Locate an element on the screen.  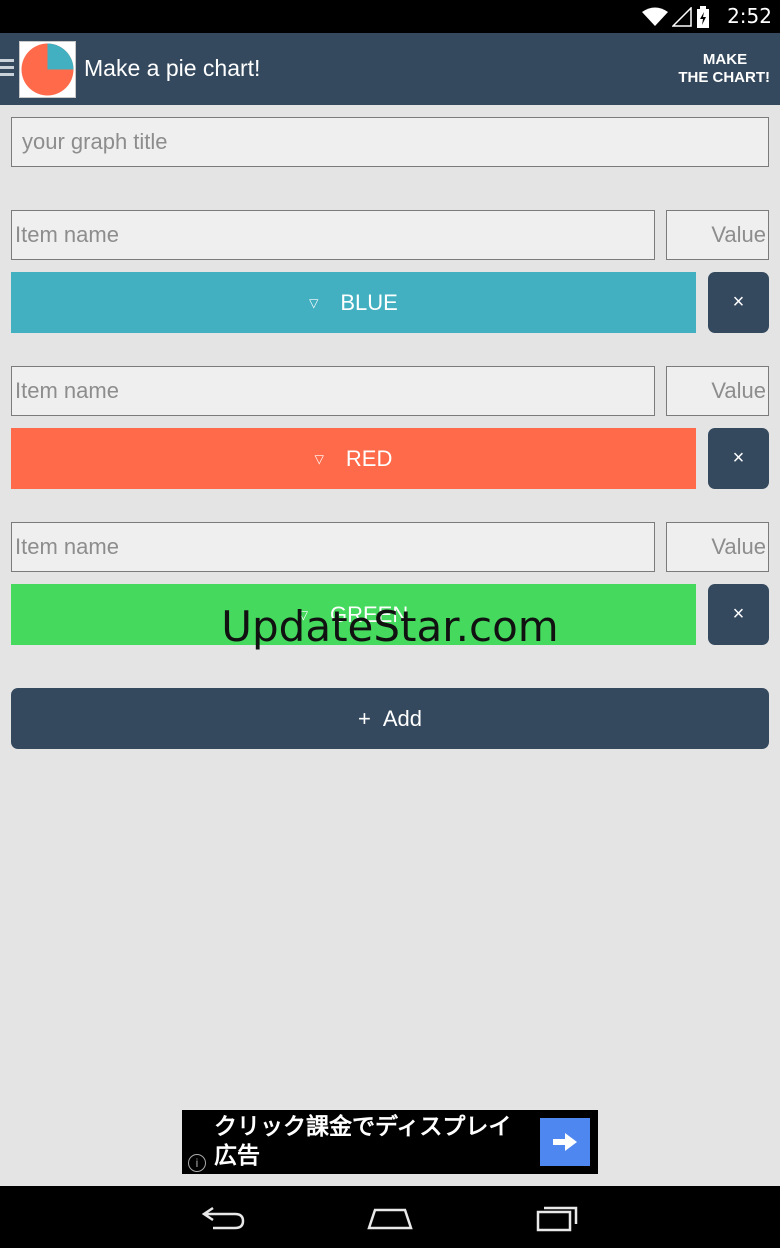
add-label: Add is located at coordinates (402, 718).